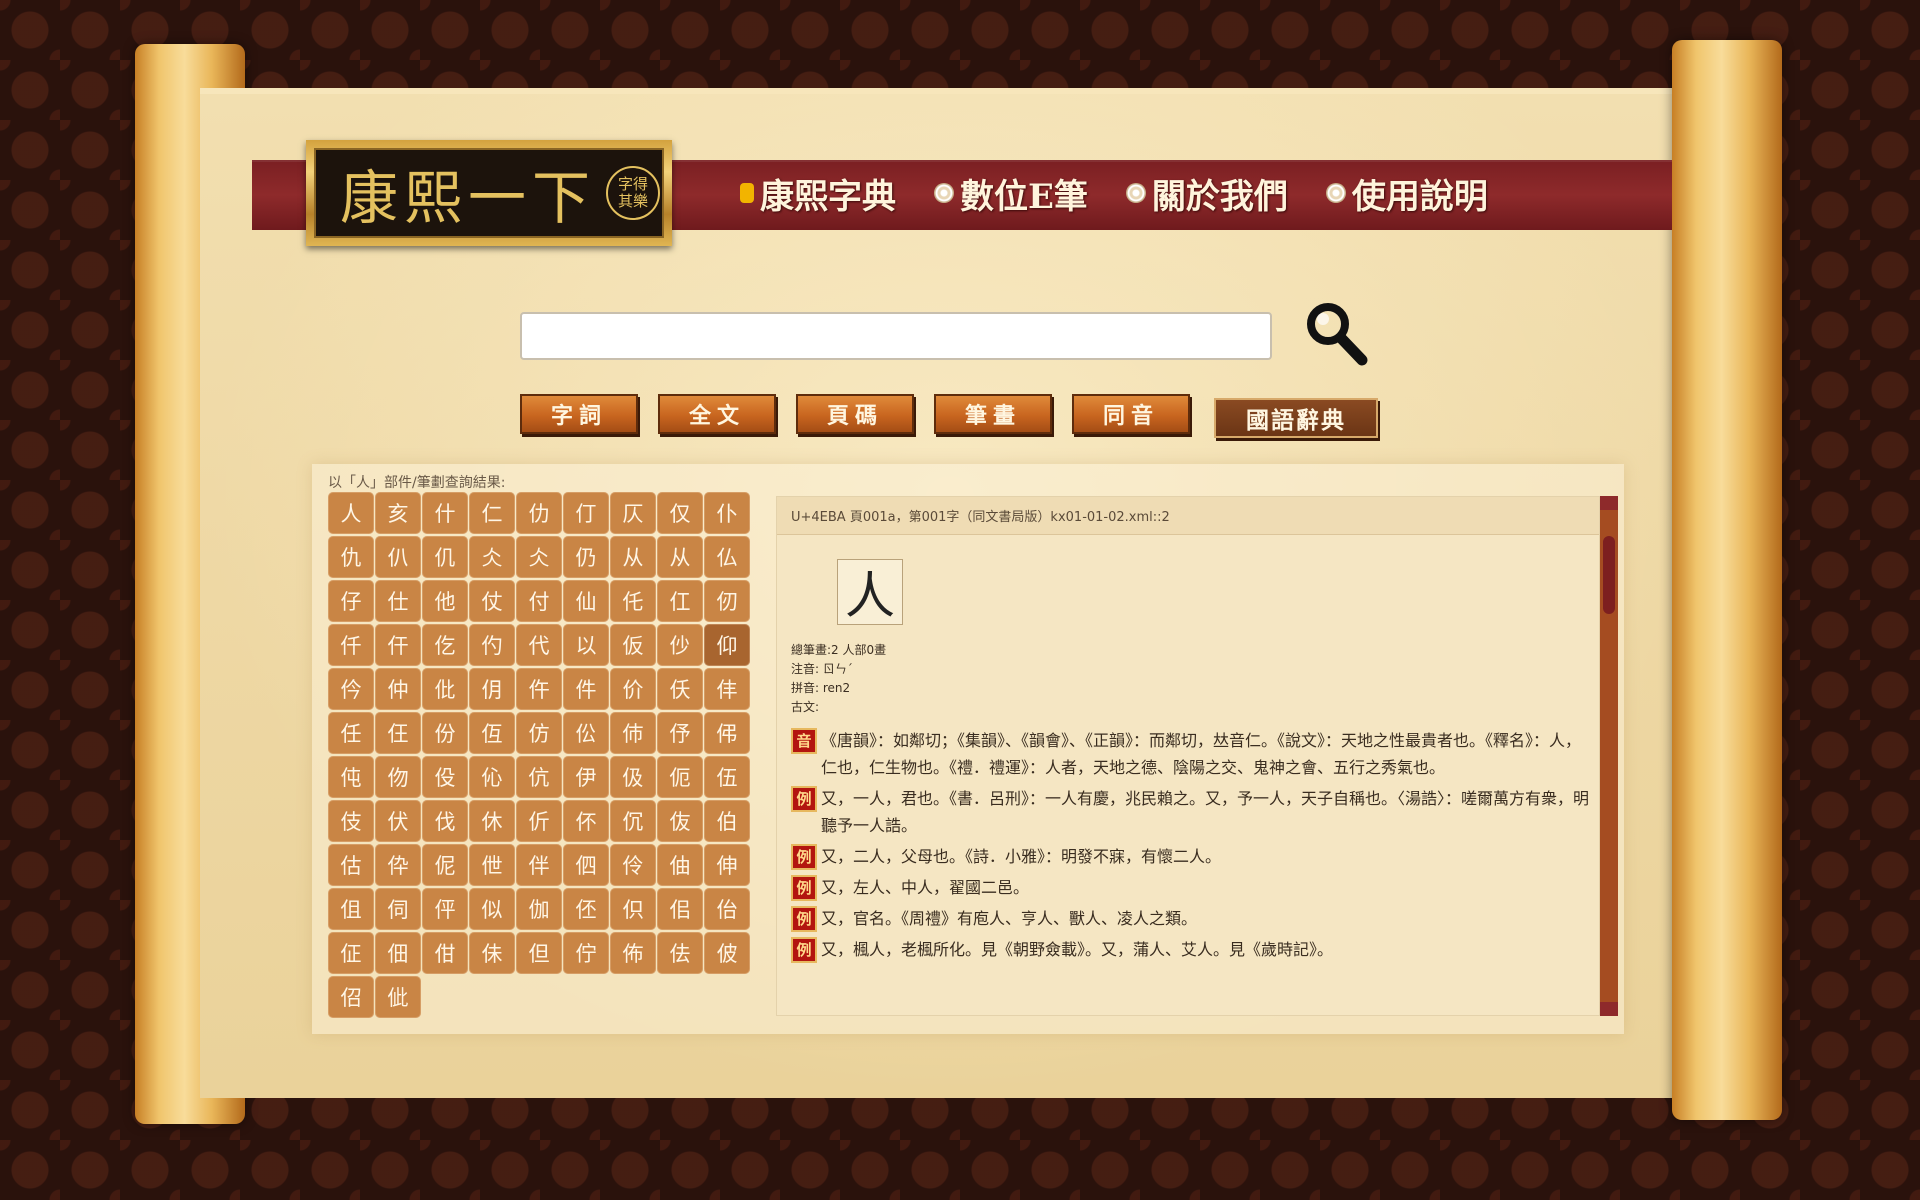 The image size is (1920, 1200). I want to click on char-cell: 仁, so click(492, 513).